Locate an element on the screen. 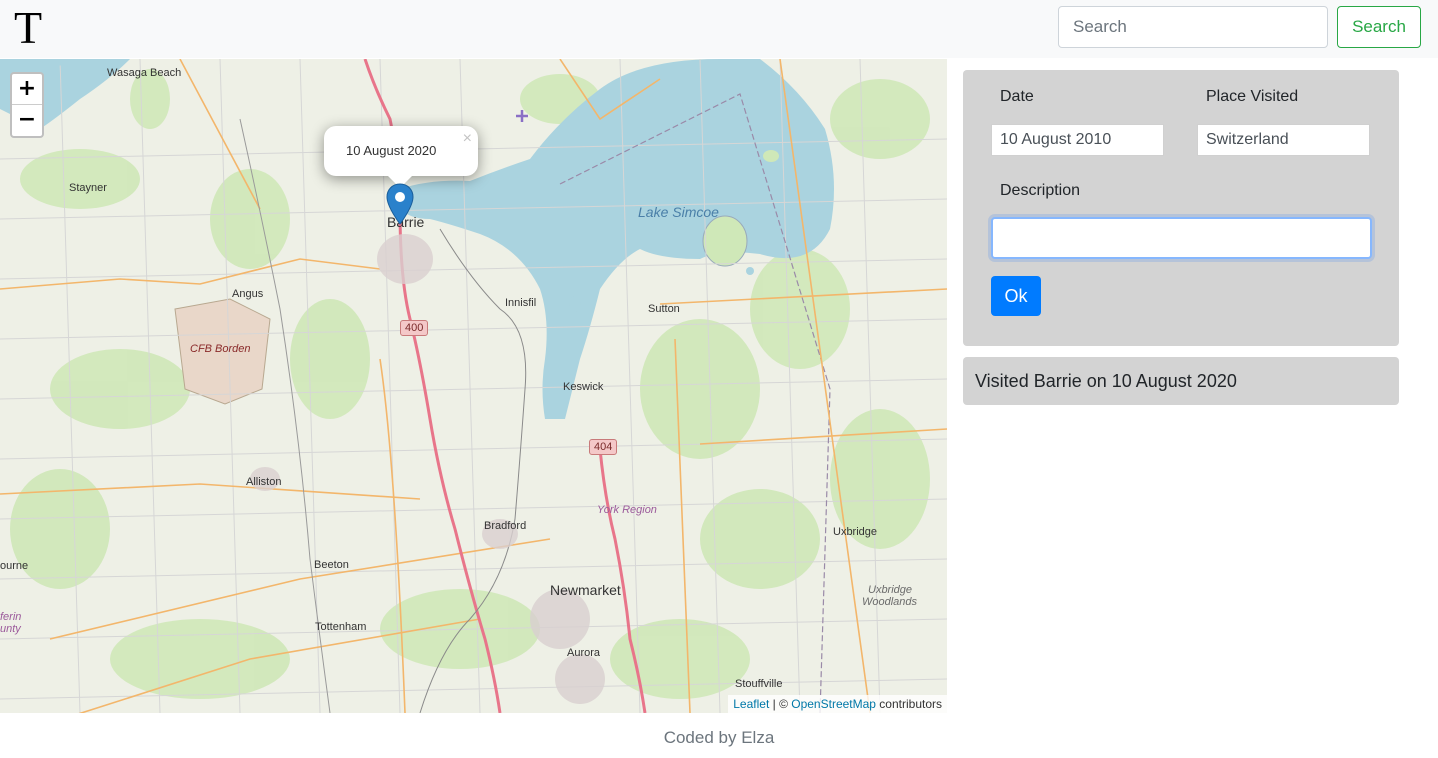 The image size is (1438, 758). highway-404-shield: 404 is located at coordinates (603, 447).